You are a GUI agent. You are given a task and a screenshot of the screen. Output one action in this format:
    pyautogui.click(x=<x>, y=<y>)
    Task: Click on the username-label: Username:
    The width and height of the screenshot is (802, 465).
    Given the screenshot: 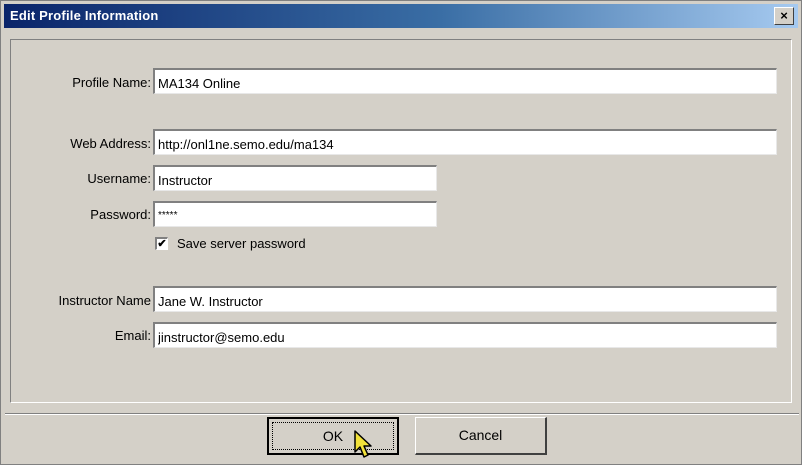 What is the action you would take?
    pyautogui.click(x=119, y=178)
    